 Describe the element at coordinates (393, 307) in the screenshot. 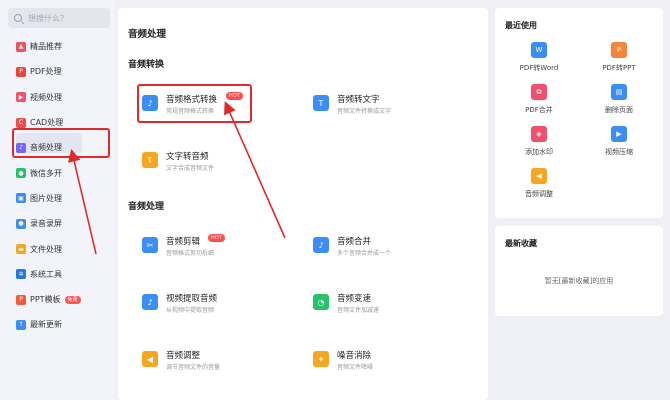

I see `tool-audio-speed: ◔ 音频变速 音频文件加减速` at that location.